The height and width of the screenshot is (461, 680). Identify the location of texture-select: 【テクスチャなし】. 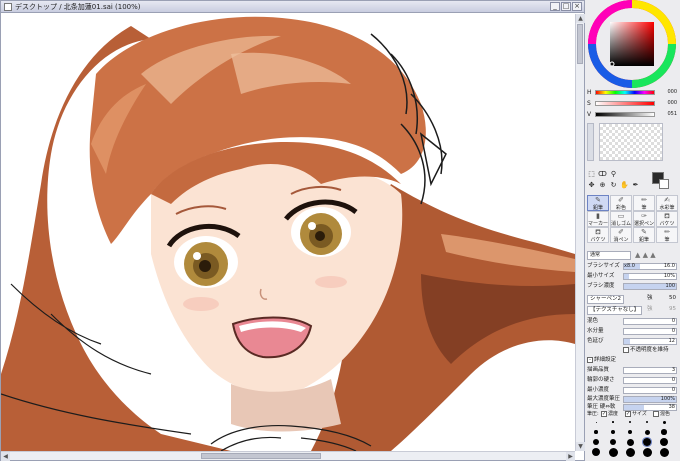
(615, 310).